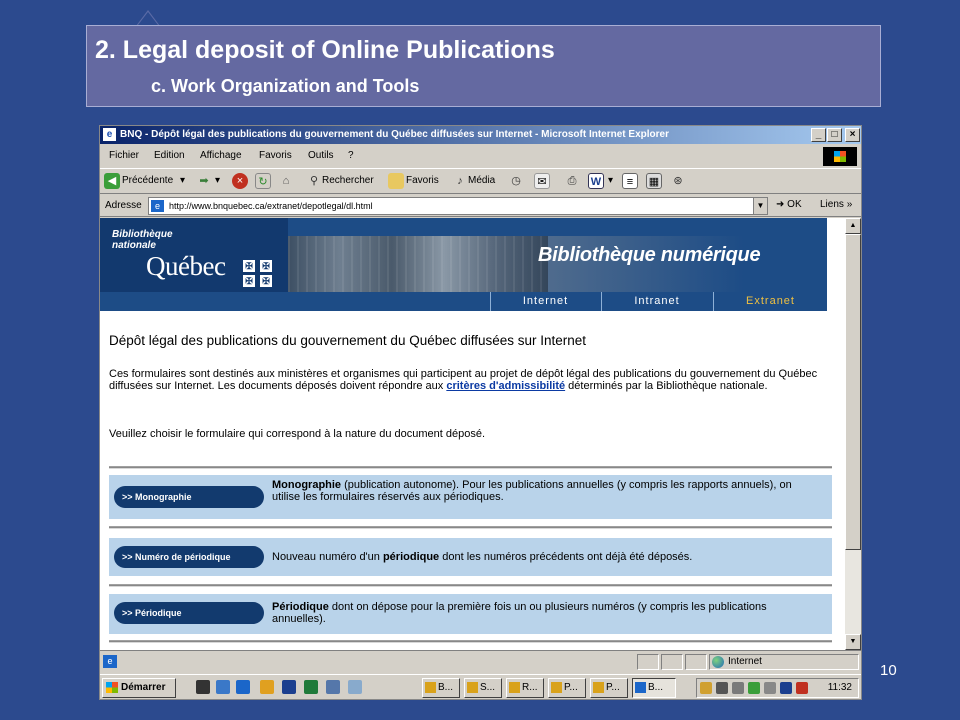  I want to click on research-icon: ⊛, so click(678, 181).